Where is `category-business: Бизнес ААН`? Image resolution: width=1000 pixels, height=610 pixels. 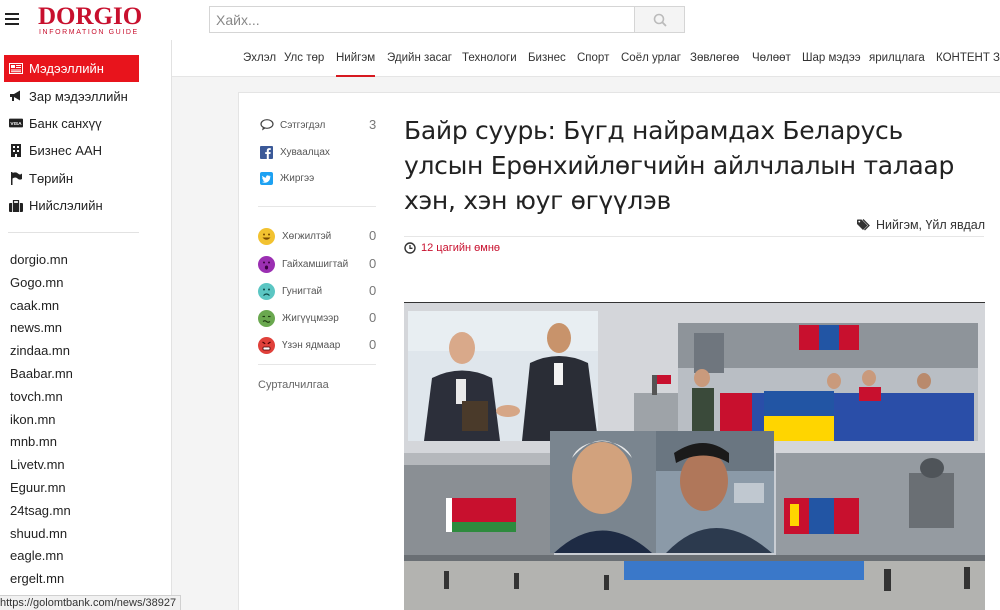
category-business: Бизнес ААН is located at coordinates (71, 150).